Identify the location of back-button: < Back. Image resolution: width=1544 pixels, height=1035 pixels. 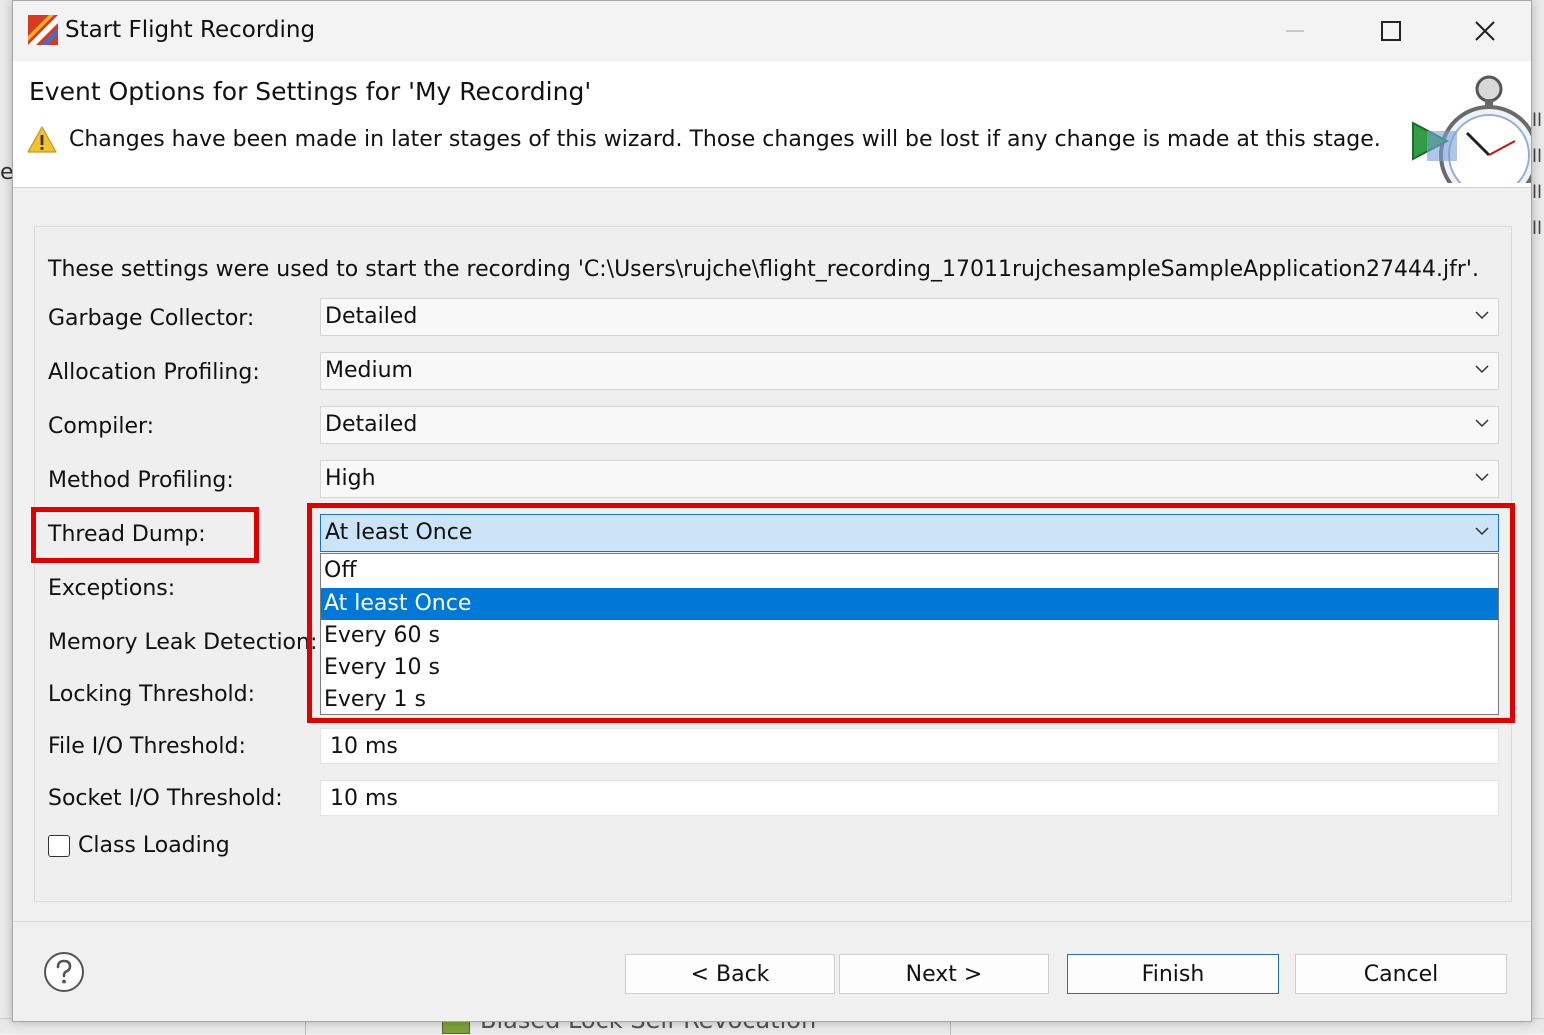
(730, 974).